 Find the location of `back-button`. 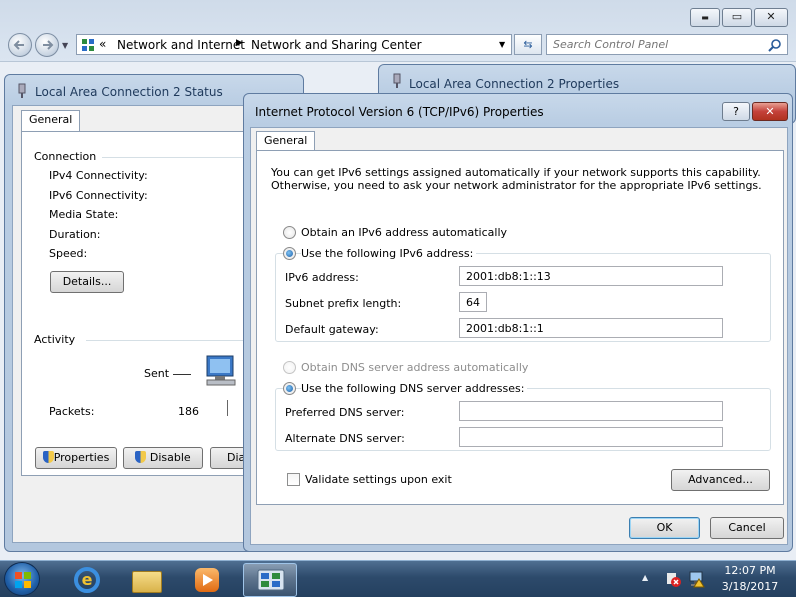

back-button is located at coordinates (20, 45).